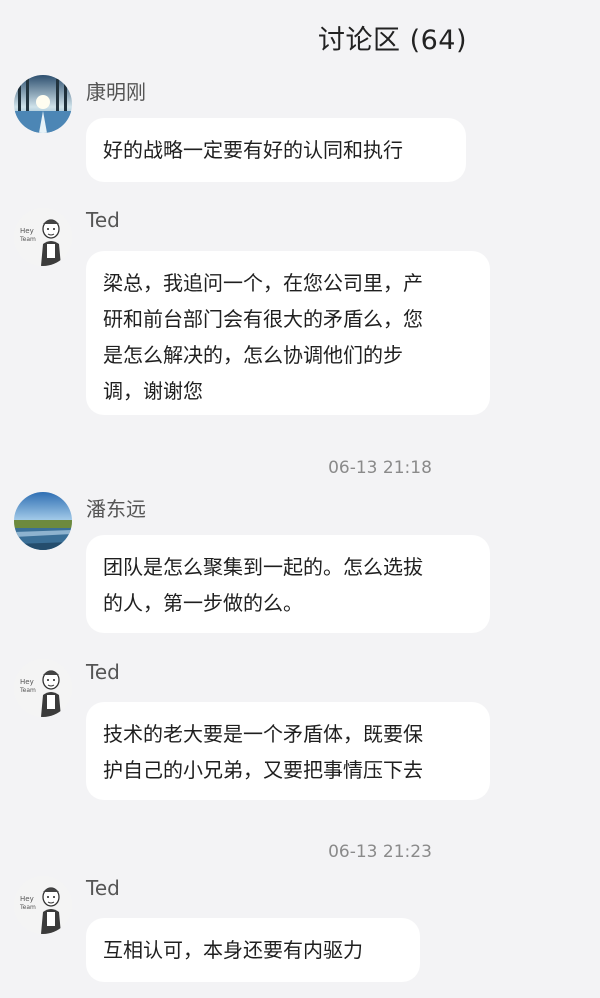 The image size is (600, 998). Describe the element at coordinates (43, 521) in the screenshot. I see `lake-landscape-avatar-icon` at that location.